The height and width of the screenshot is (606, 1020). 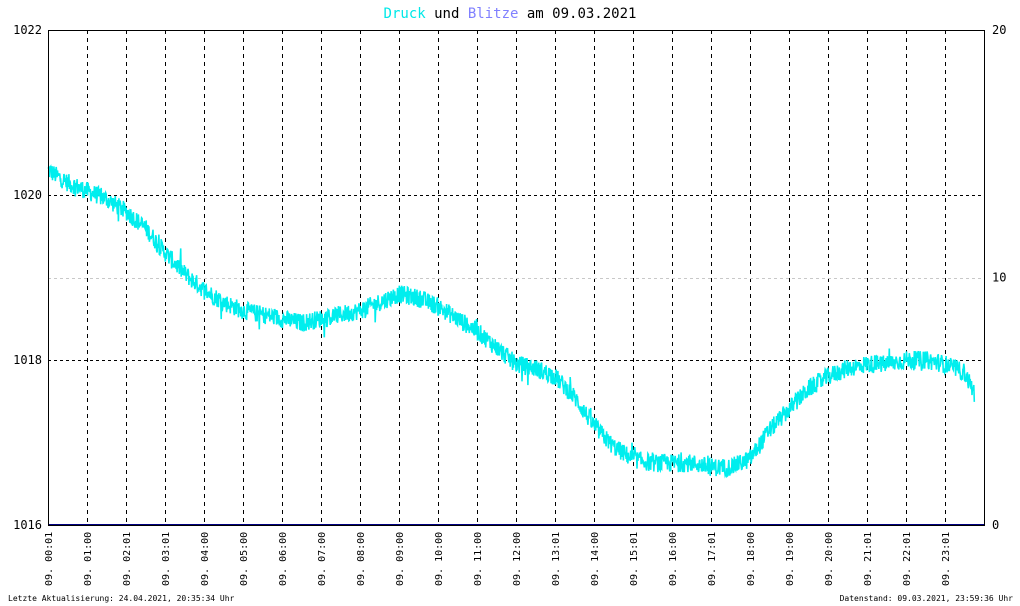 What do you see at coordinates (517, 559) in the screenshot?
I see `x-tick-label: 09. 12:00` at bounding box center [517, 559].